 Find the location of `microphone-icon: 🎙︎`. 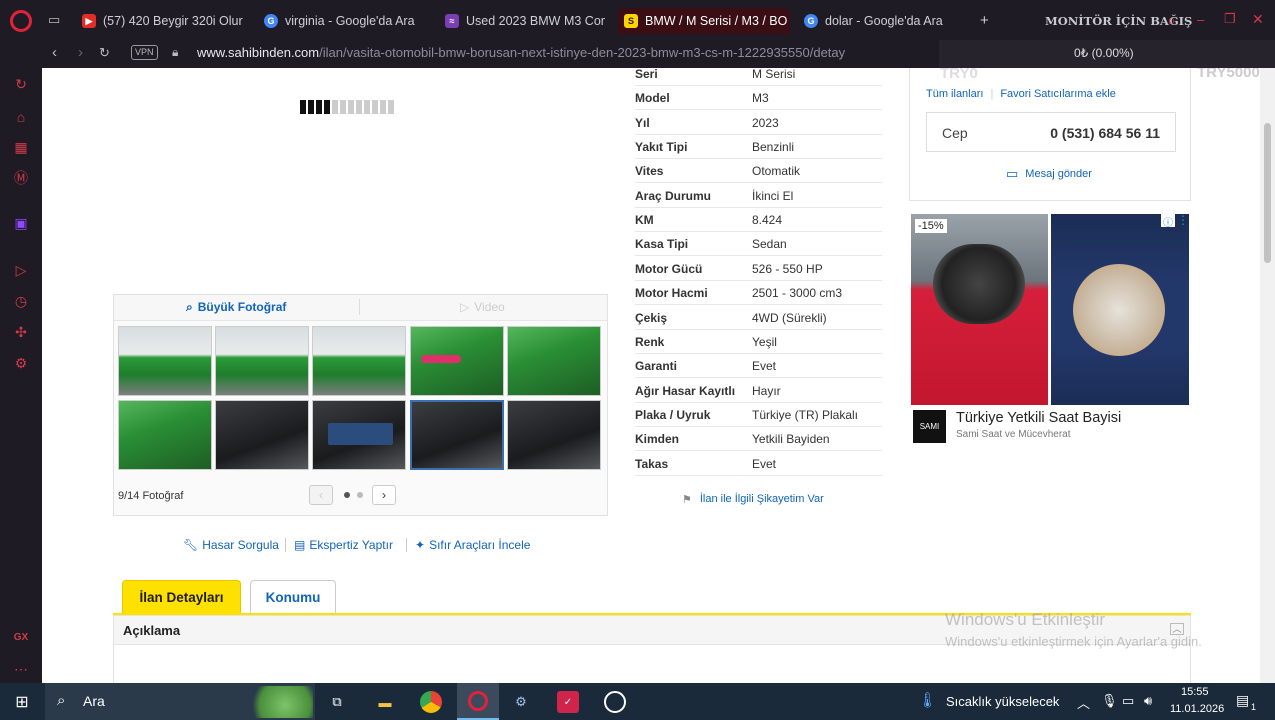

microphone-icon: 🎙︎ is located at coordinates (1109, 701).